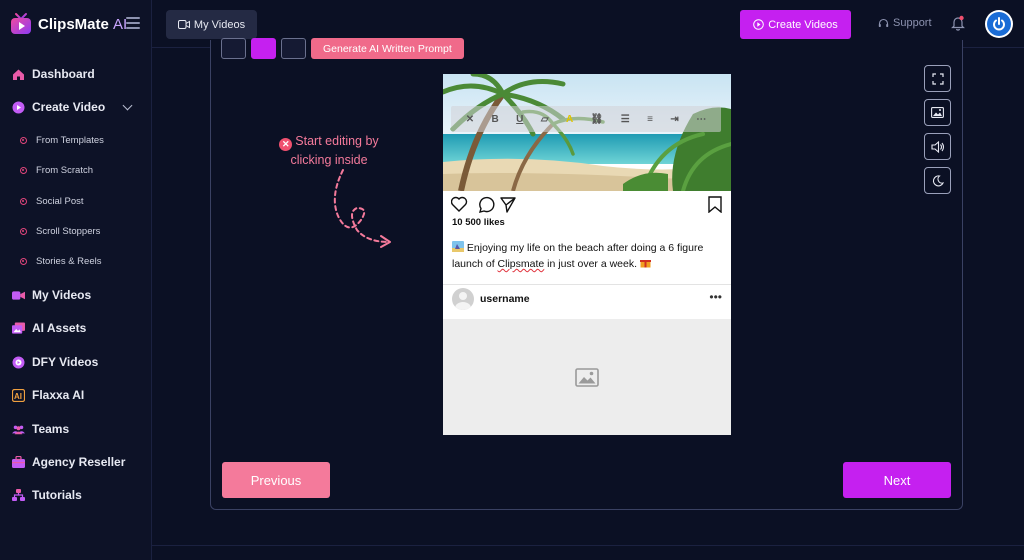  Describe the element at coordinates (65, 362) in the screenshot. I see `sidebar-item-label: DFY Videos` at that location.